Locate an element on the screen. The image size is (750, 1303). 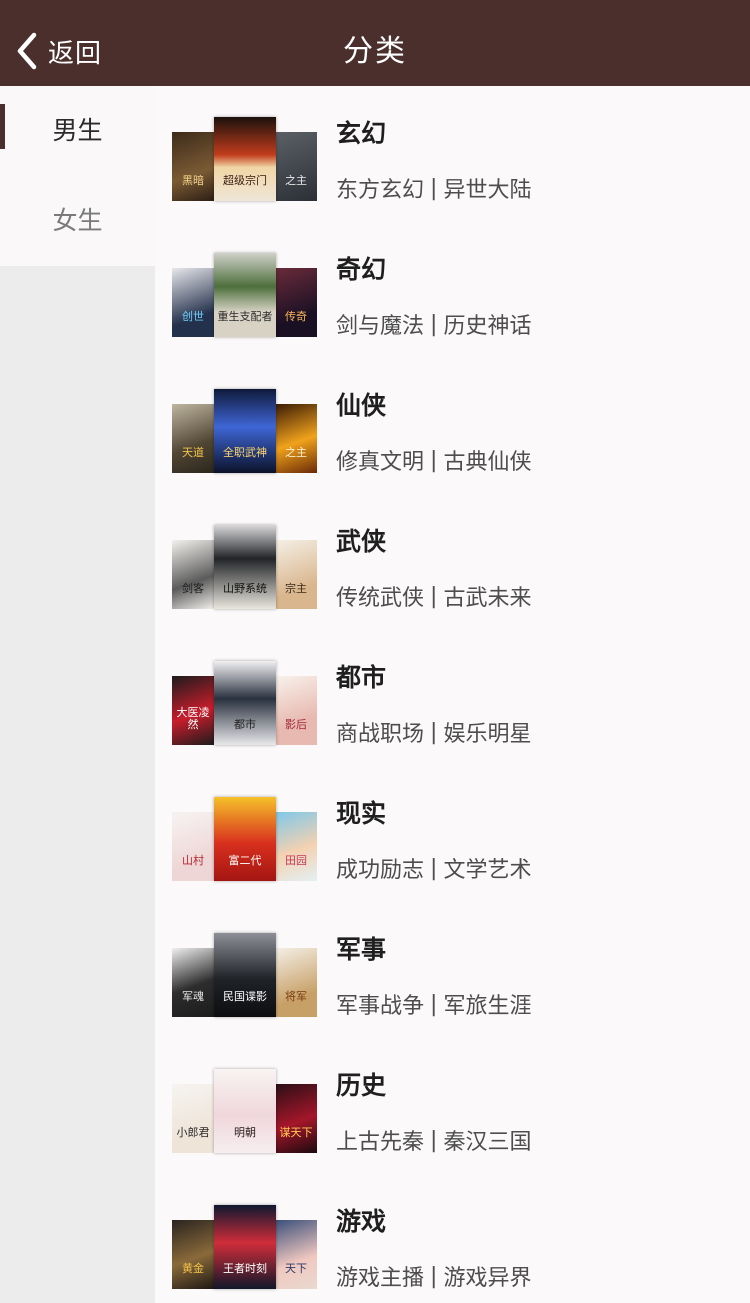
book-cover-title: 大医凌然 is located at coordinates (193, 718).